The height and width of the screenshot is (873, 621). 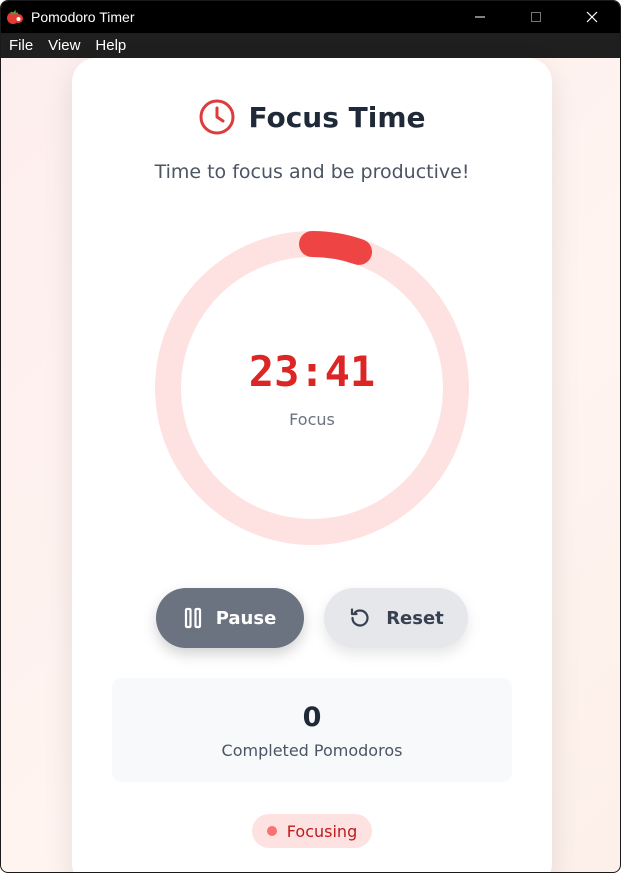 What do you see at coordinates (15, 17) in the screenshot?
I see `tomato-icon` at bounding box center [15, 17].